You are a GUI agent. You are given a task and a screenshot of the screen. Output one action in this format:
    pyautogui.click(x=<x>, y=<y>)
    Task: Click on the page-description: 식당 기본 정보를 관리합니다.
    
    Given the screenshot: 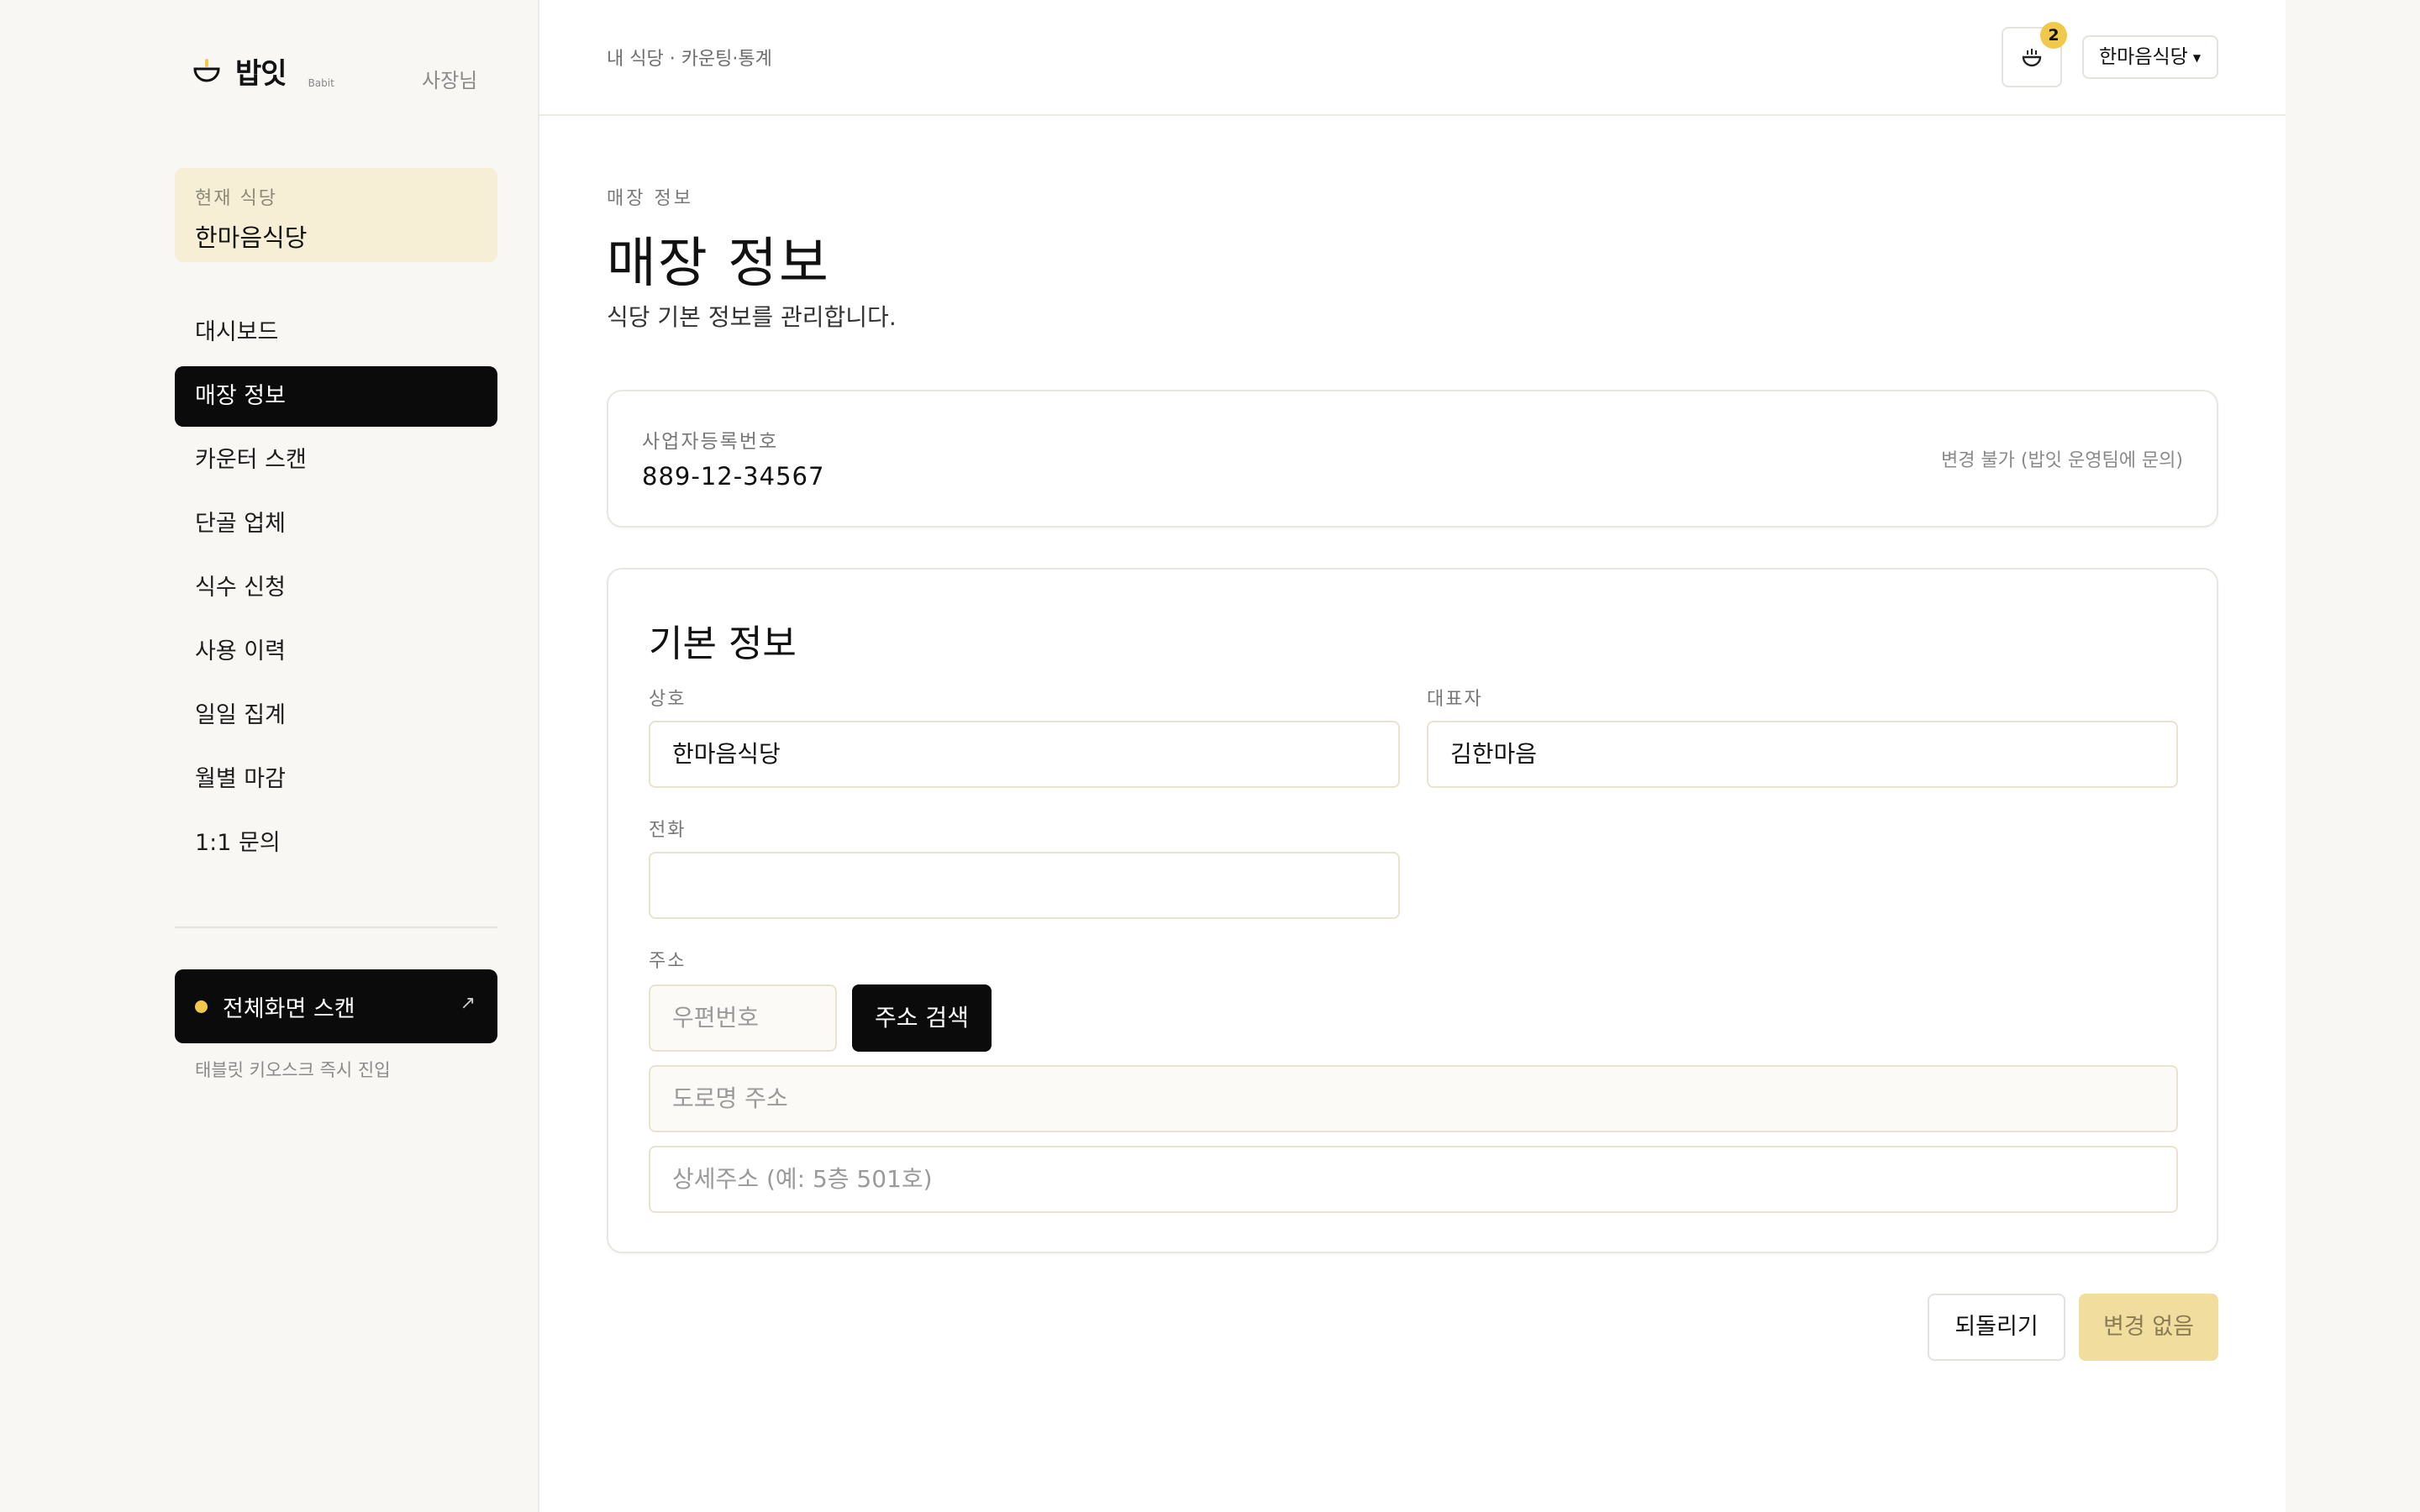 What is the action you would take?
    pyautogui.click(x=752, y=317)
    